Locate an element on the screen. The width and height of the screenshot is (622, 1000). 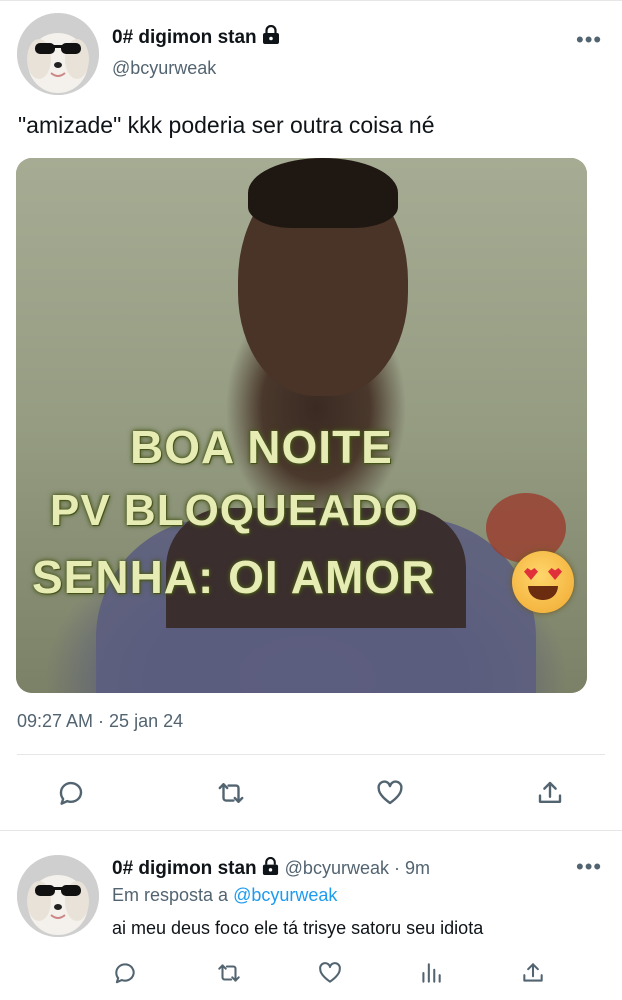
reply-like-button is located at coordinates (330, 973).